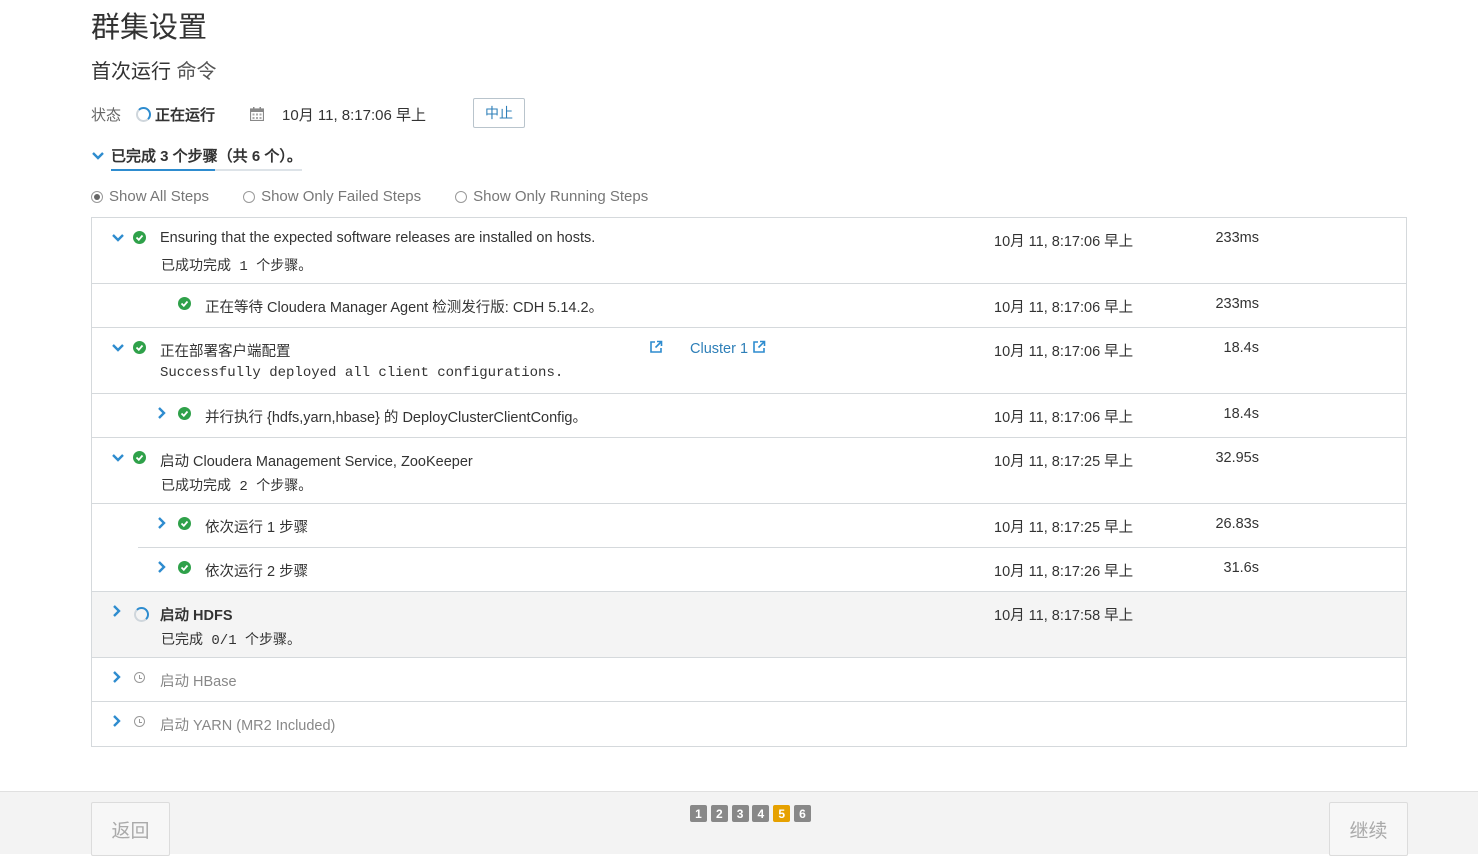 This screenshot has height=856, width=1478. I want to click on filter-running-steps-label: Show Only Running Steps, so click(561, 196).